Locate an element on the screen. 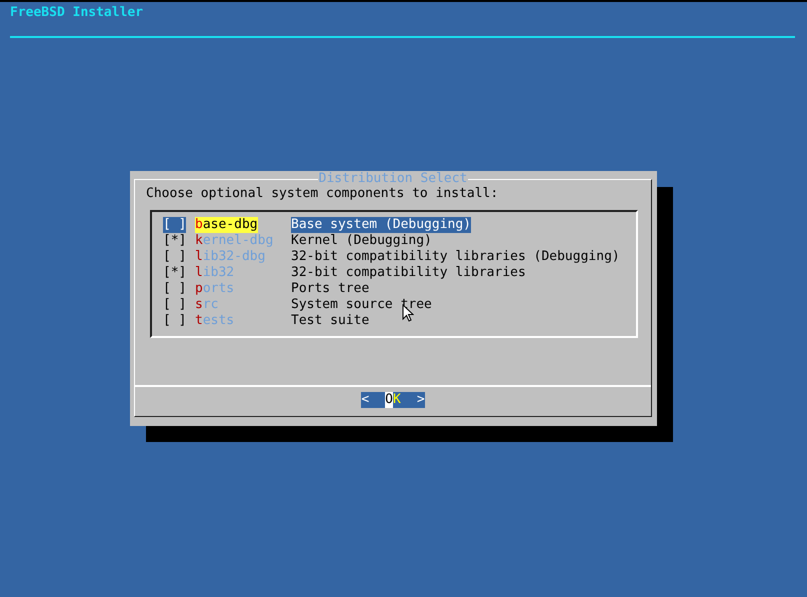 This screenshot has width=807, height=597. component-name: lib32 is located at coordinates (214, 273).